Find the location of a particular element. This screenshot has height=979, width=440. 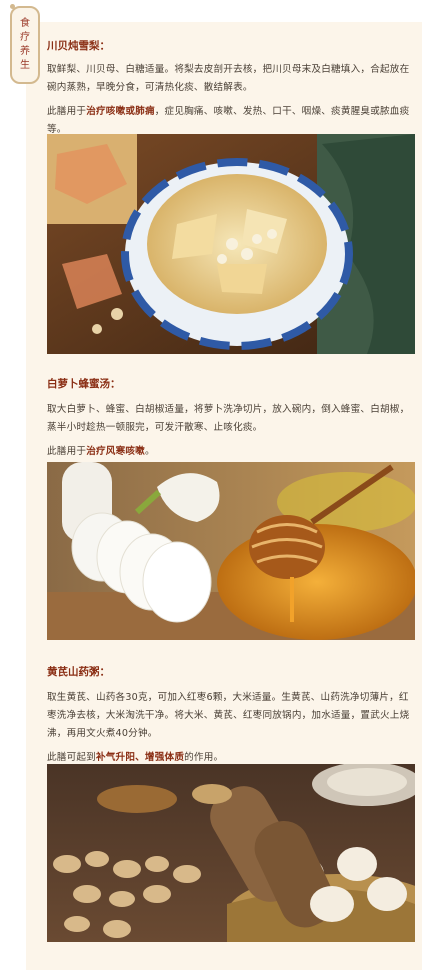

tag-char: 食 is located at coordinates (25, 23).